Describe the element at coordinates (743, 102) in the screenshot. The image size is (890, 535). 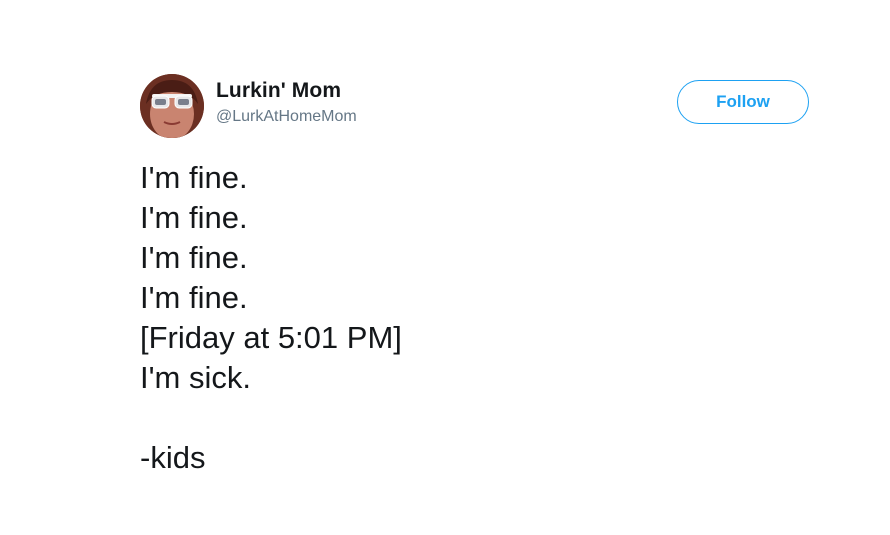
I see `follow-button: Follow` at that location.